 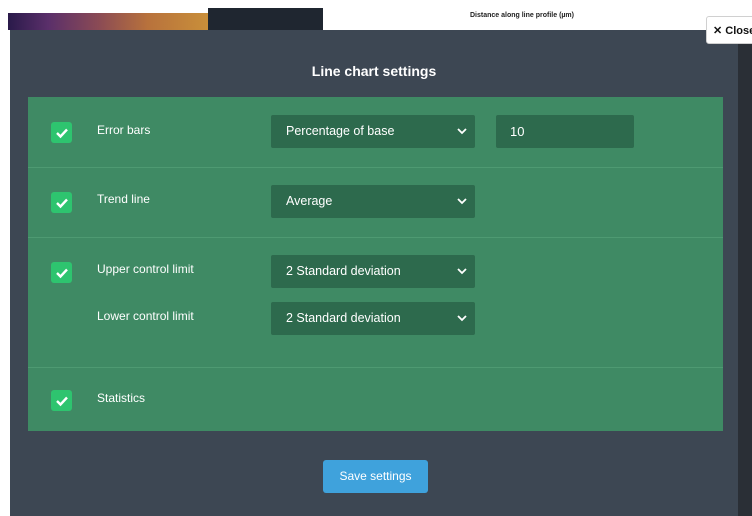 I want to click on lower-control-limit-select: 2 Standard deviation, so click(x=373, y=318).